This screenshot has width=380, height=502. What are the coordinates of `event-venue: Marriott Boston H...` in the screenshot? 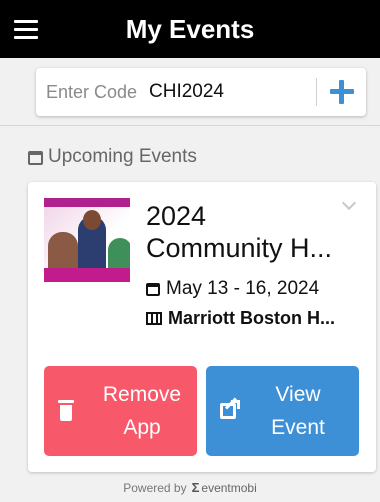 It's located at (248, 318).